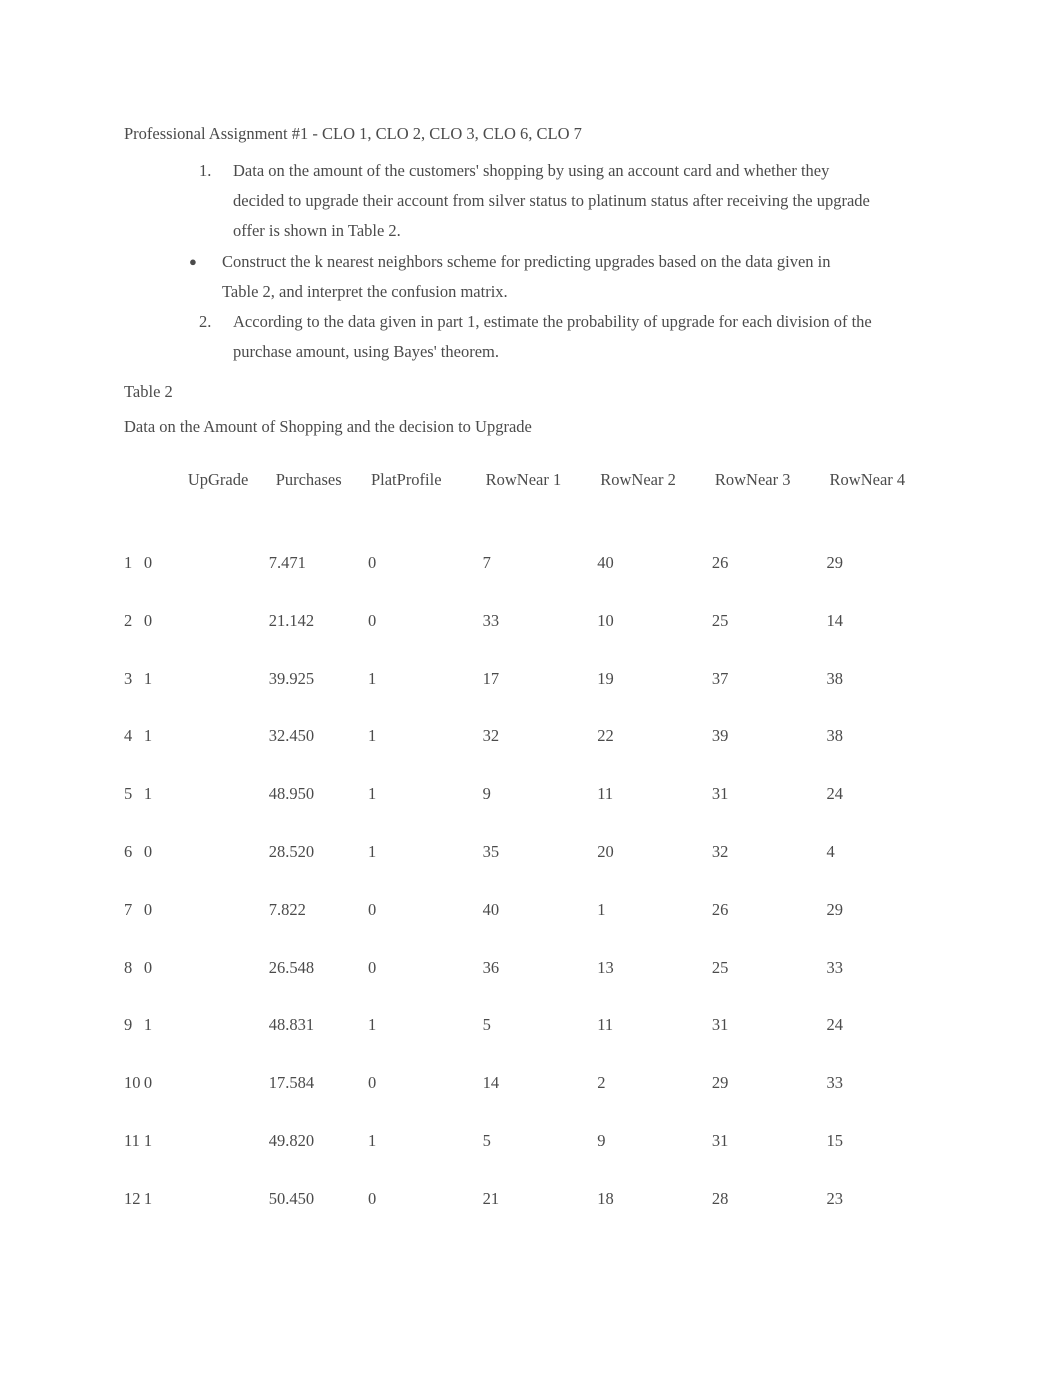  What do you see at coordinates (605, 736) in the screenshot?
I see `cell-rownear-2: 22` at bounding box center [605, 736].